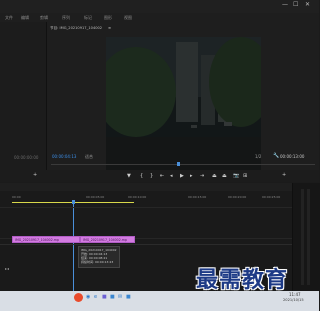 The image size is (320, 311). I want to click on minimize-button: —, so click(285, 4).